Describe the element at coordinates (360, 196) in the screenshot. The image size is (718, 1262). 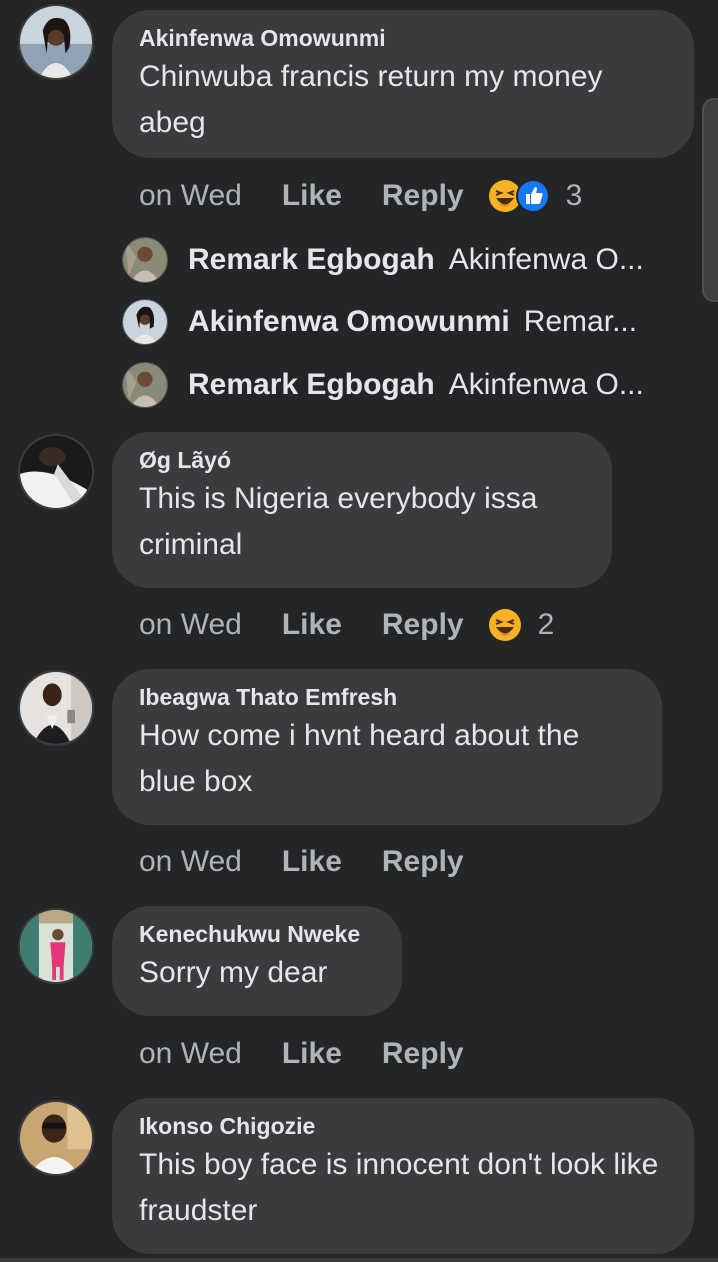
I see `comment-actions: on Wed Like Reply 3` at that location.